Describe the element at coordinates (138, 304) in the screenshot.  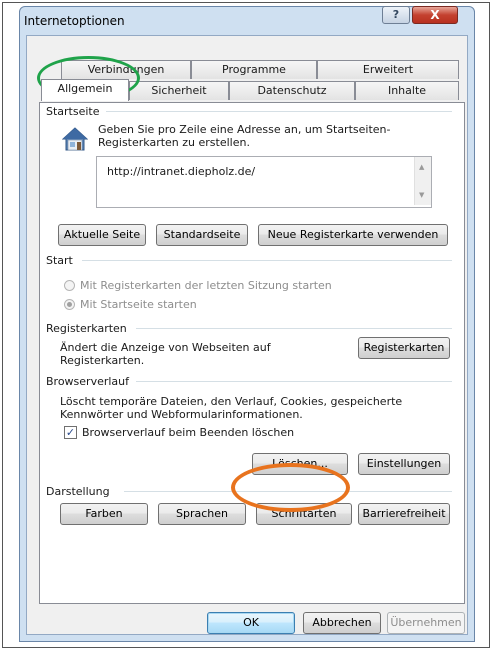
I see `radio-homepage-label: Mit Startseite starten` at that location.